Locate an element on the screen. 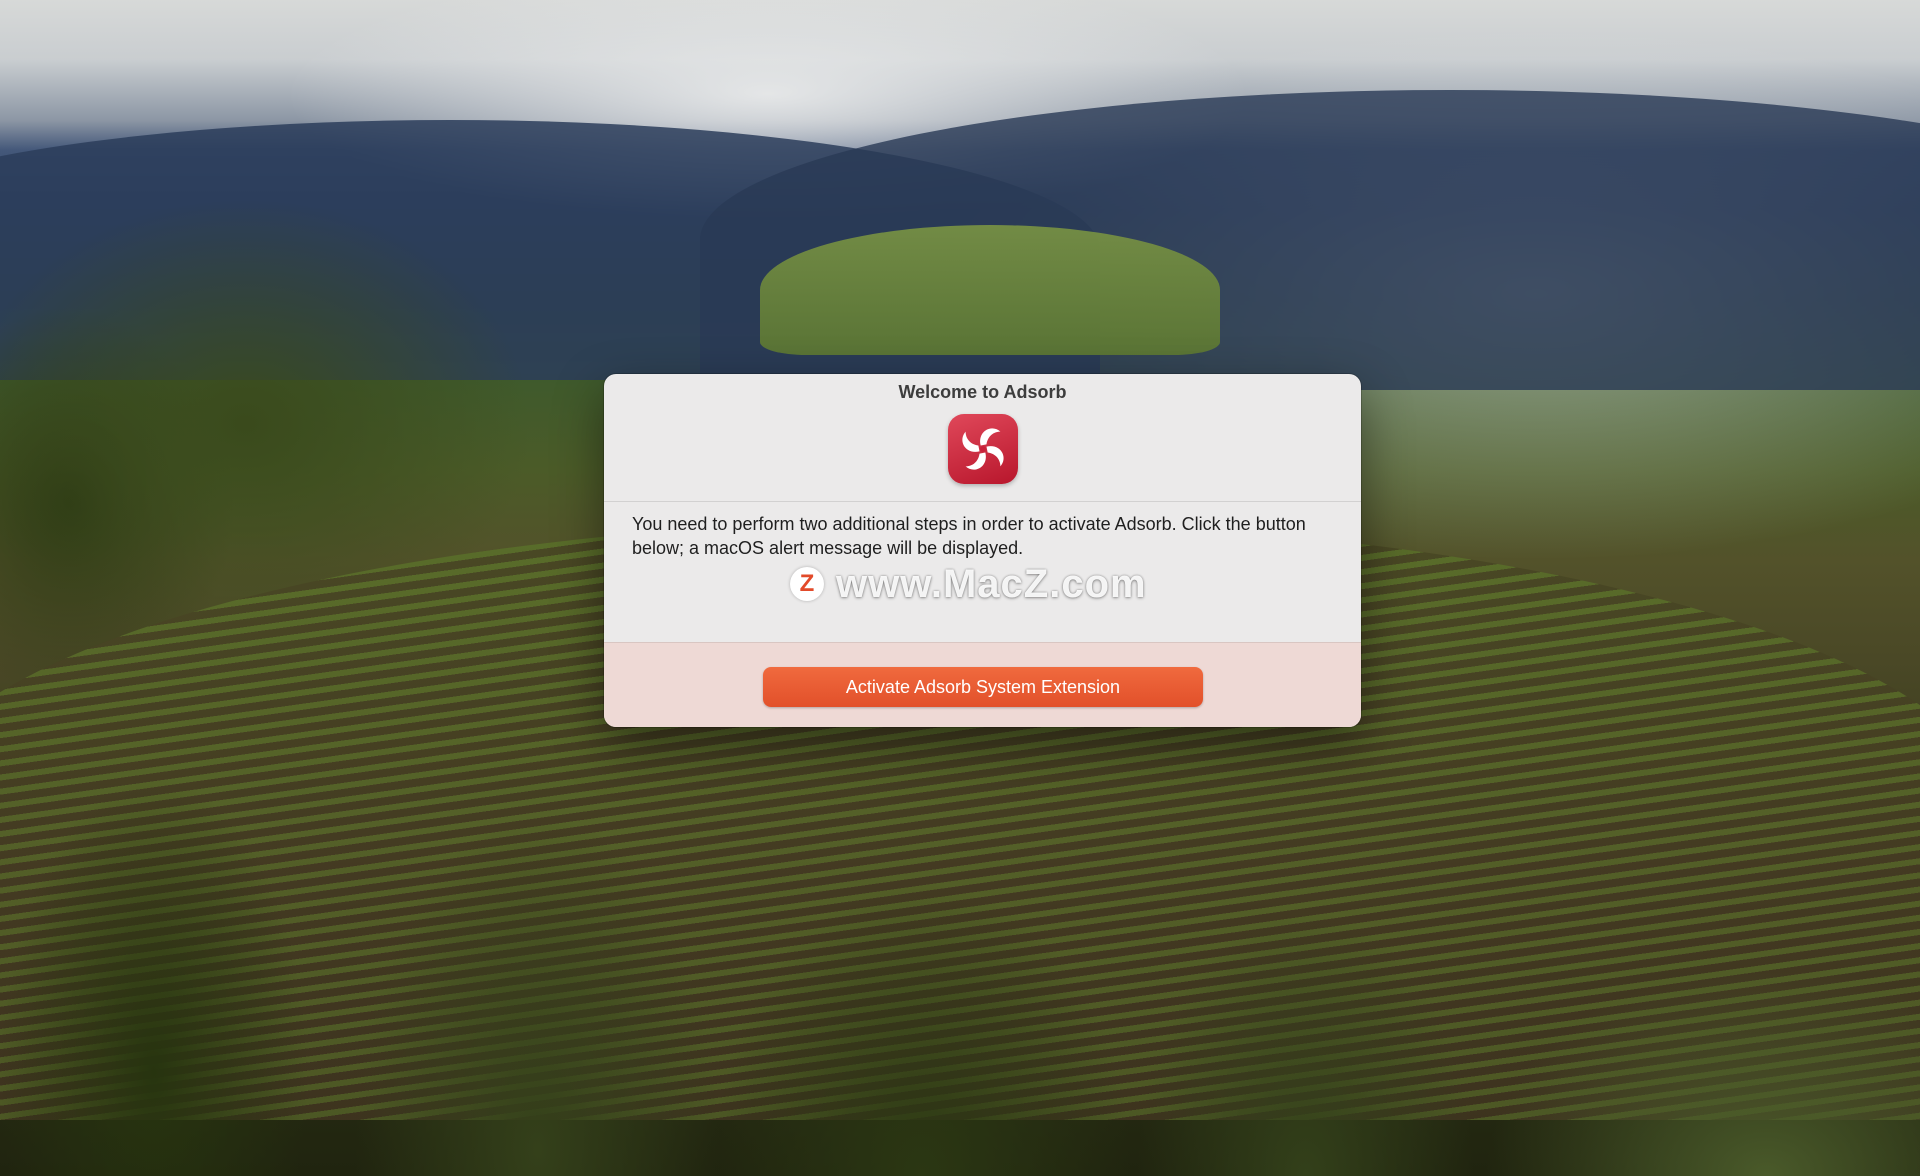  header-divider is located at coordinates (982, 501).